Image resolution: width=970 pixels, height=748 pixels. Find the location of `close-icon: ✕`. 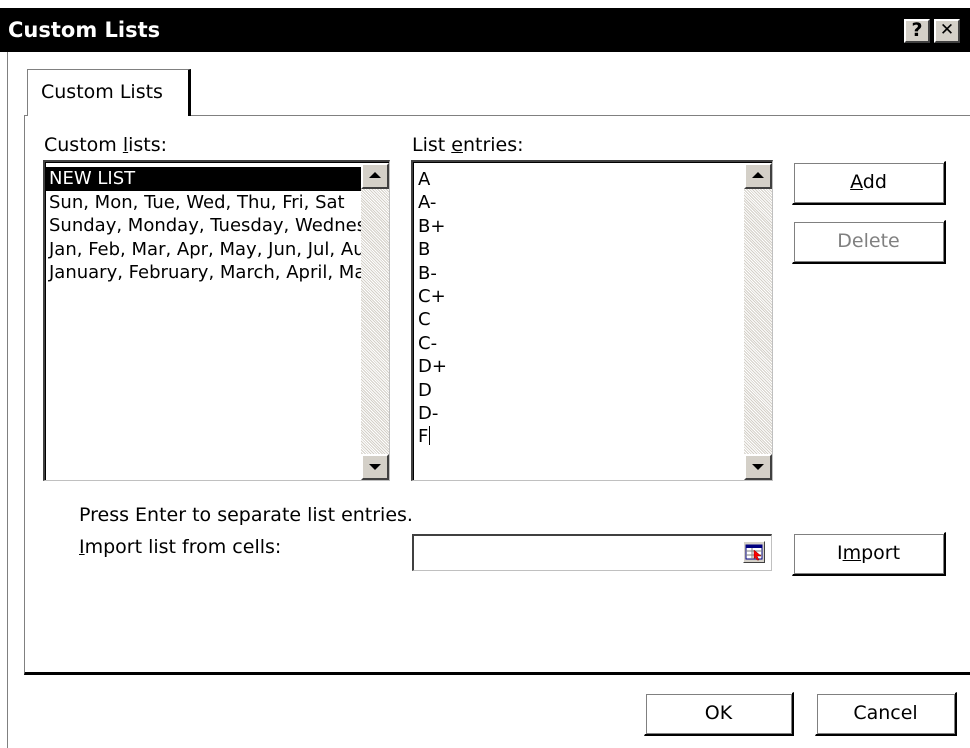

close-icon: ✕ is located at coordinates (947, 31).